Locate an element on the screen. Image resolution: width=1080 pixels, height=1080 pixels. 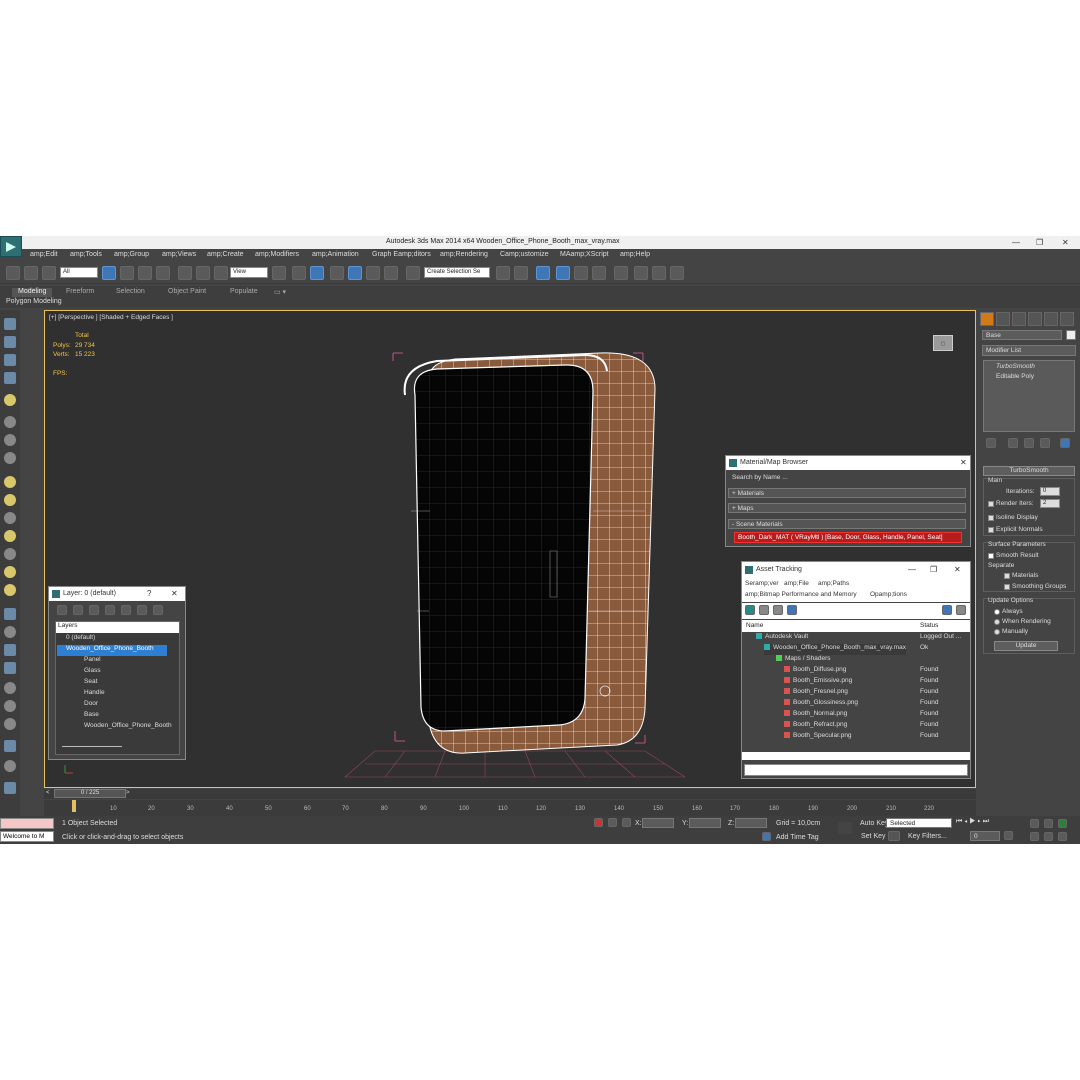
layer-item-booth: Wooden_Office_Phone_Booth is located at coordinates (112, 650).